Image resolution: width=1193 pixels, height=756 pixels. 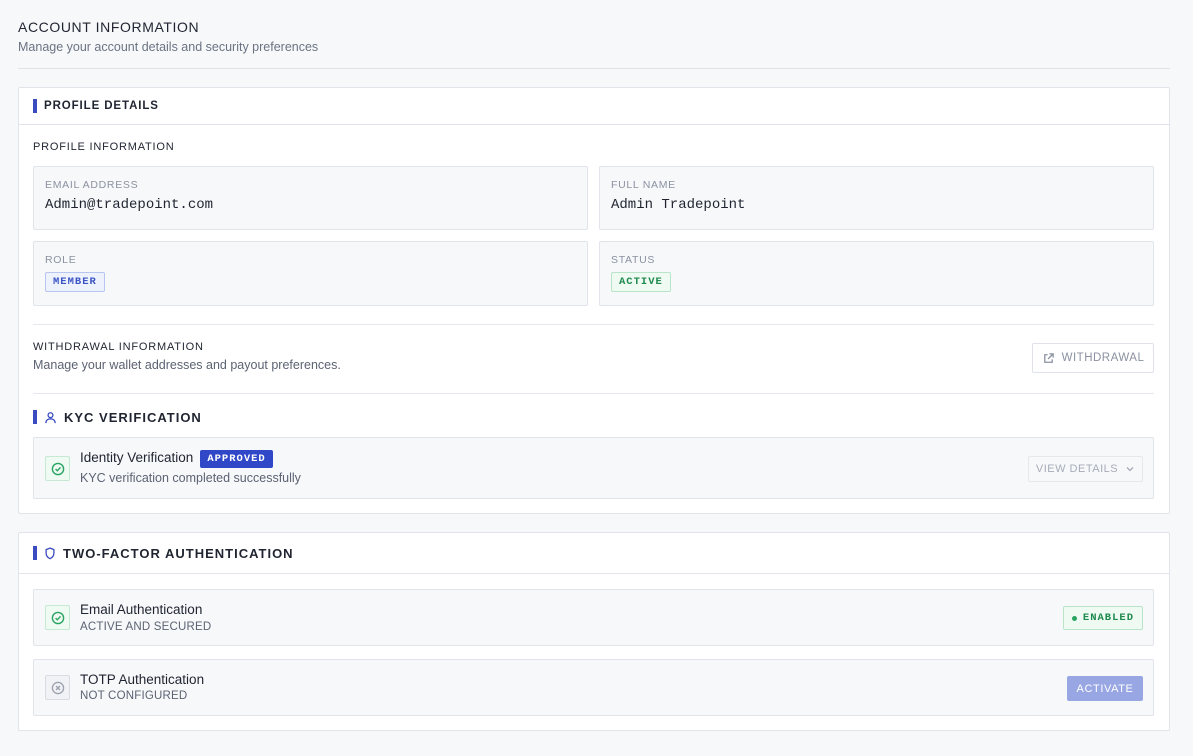 I want to click on x-circle-icon, so click(x=57, y=687).